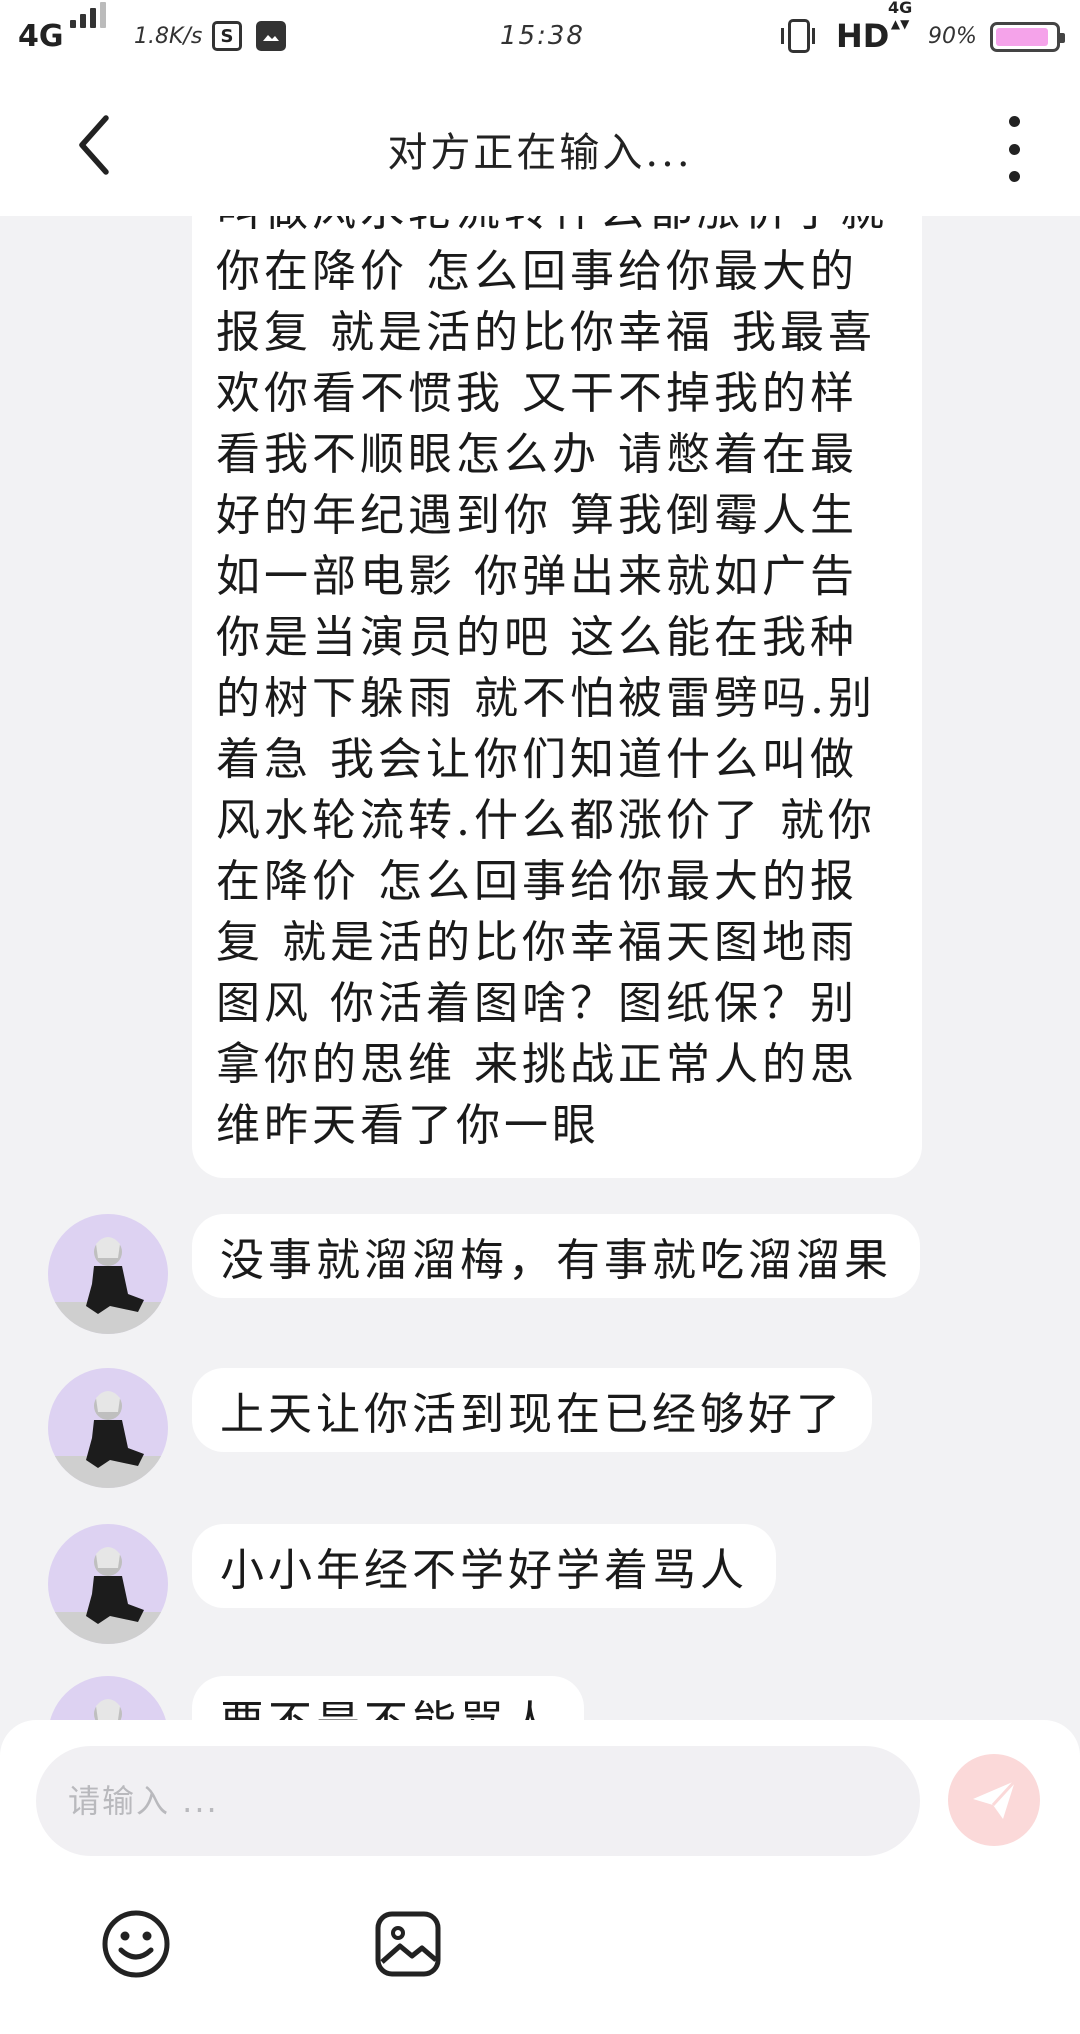 This screenshot has width=1080, height=2034. I want to click on vibrate-icon, so click(798, 36).